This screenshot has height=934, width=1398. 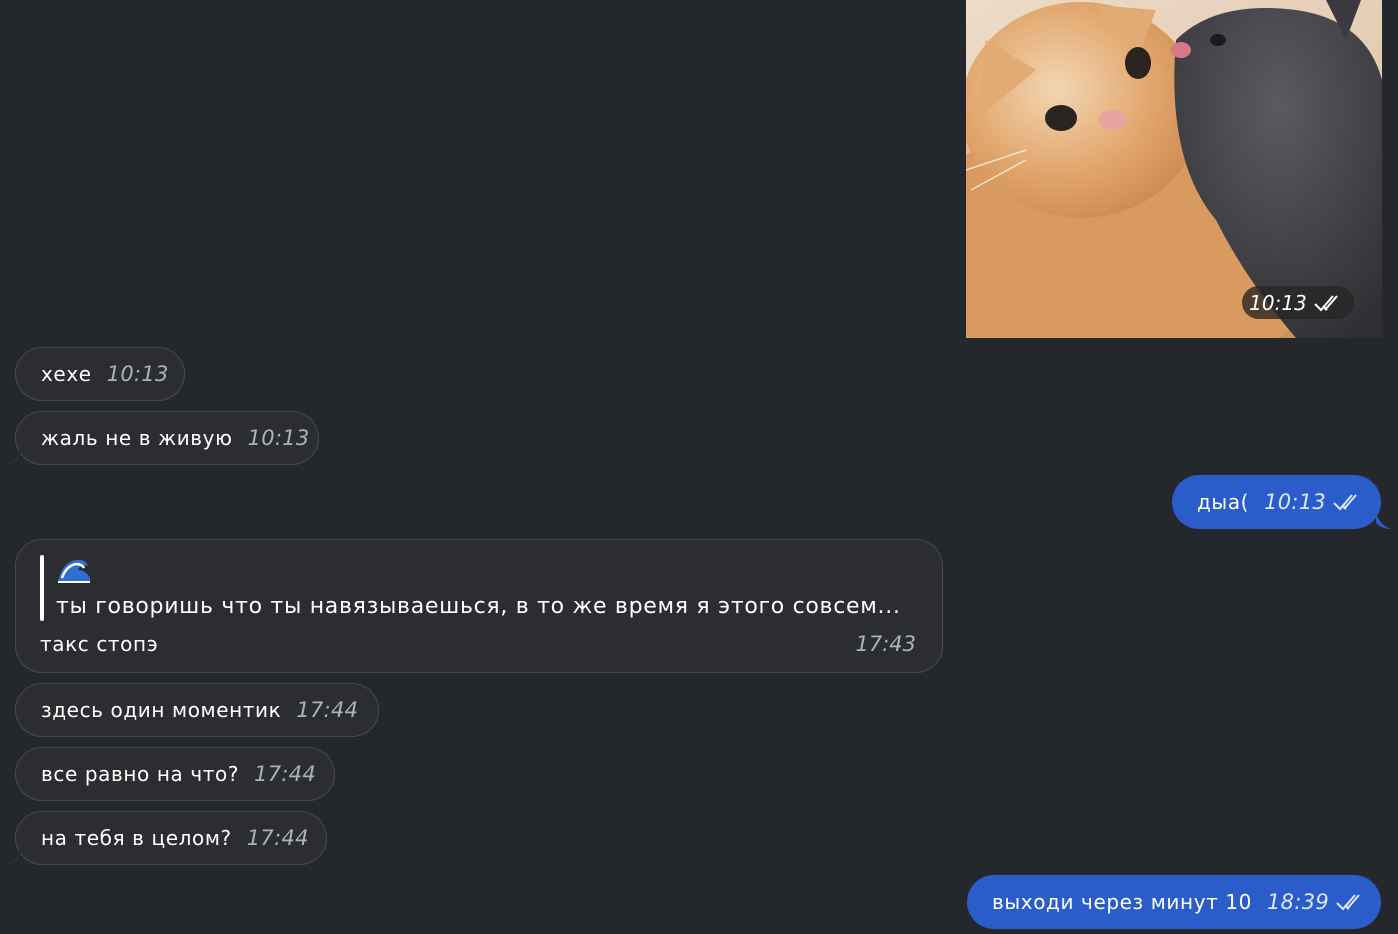 What do you see at coordinates (66, 374) in the screenshot?
I see `message-text: хехе` at bounding box center [66, 374].